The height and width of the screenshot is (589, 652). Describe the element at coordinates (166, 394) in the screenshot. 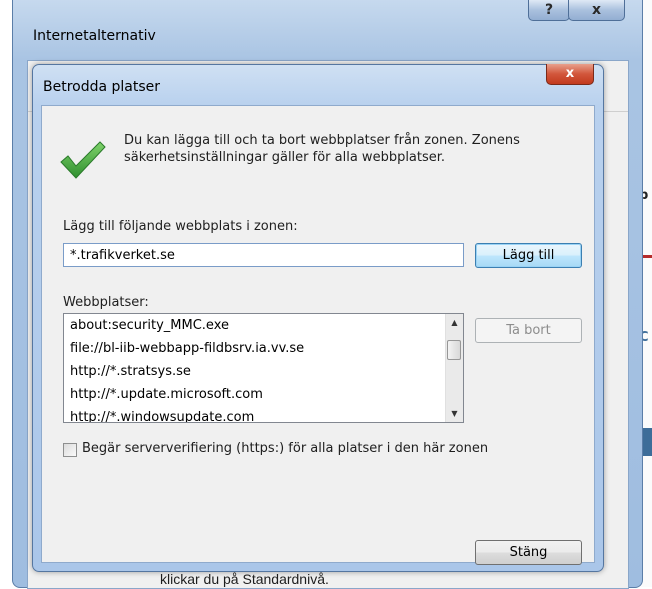

I see `list-item: http://*.update.microsoft.com` at that location.